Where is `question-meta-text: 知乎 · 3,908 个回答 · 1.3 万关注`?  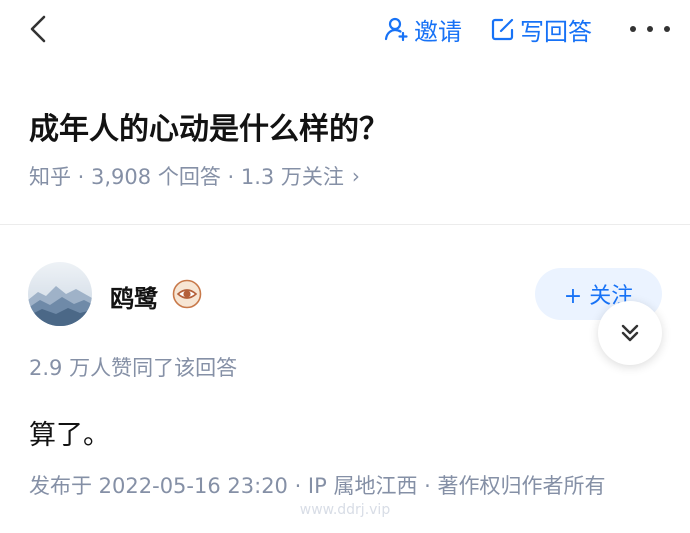 question-meta-text: 知乎 · 3,908 个回答 · 1.3 万关注 is located at coordinates (186, 177).